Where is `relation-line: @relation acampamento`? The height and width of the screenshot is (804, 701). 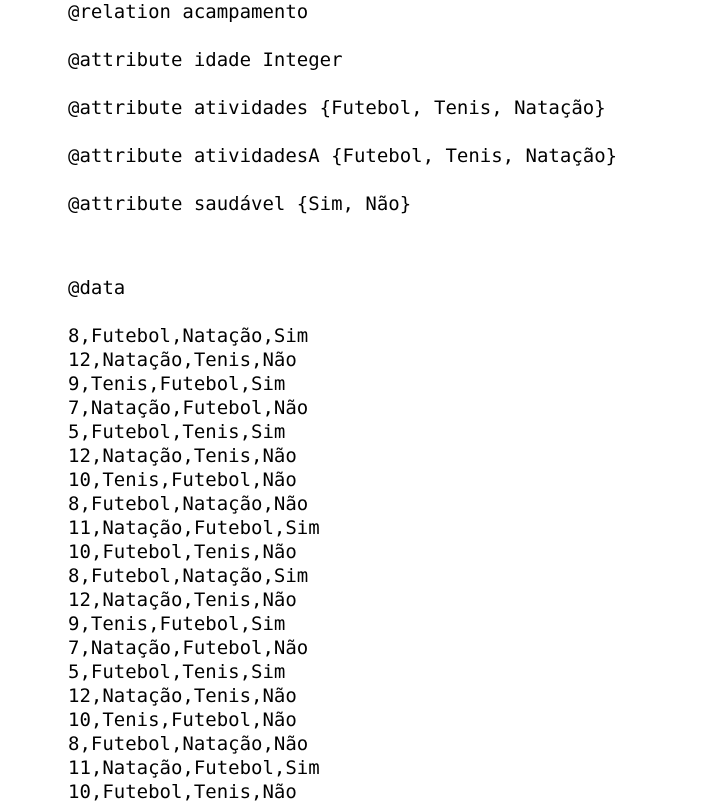 relation-line: @relation acampamento is located at coordinates (188, 12).